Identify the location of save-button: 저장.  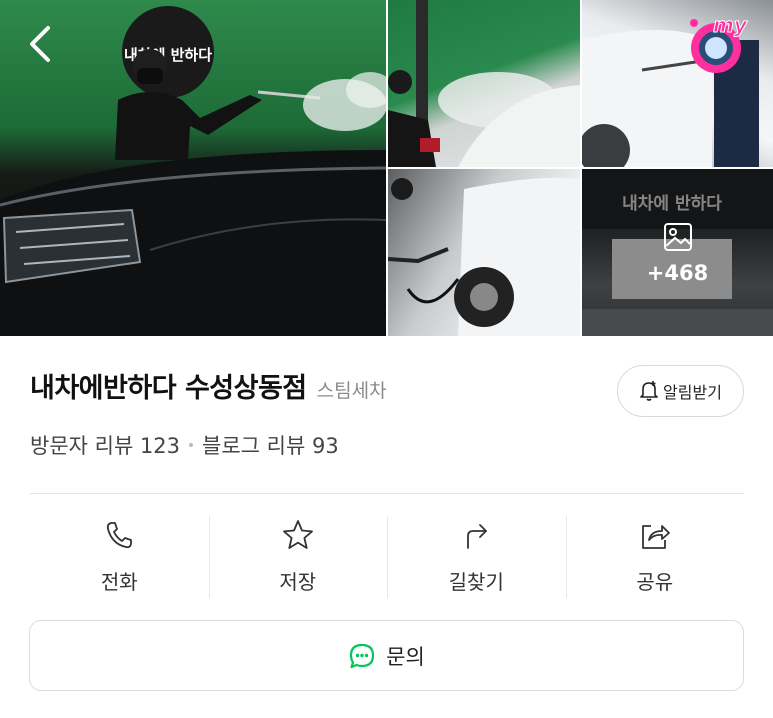
(298, 557).